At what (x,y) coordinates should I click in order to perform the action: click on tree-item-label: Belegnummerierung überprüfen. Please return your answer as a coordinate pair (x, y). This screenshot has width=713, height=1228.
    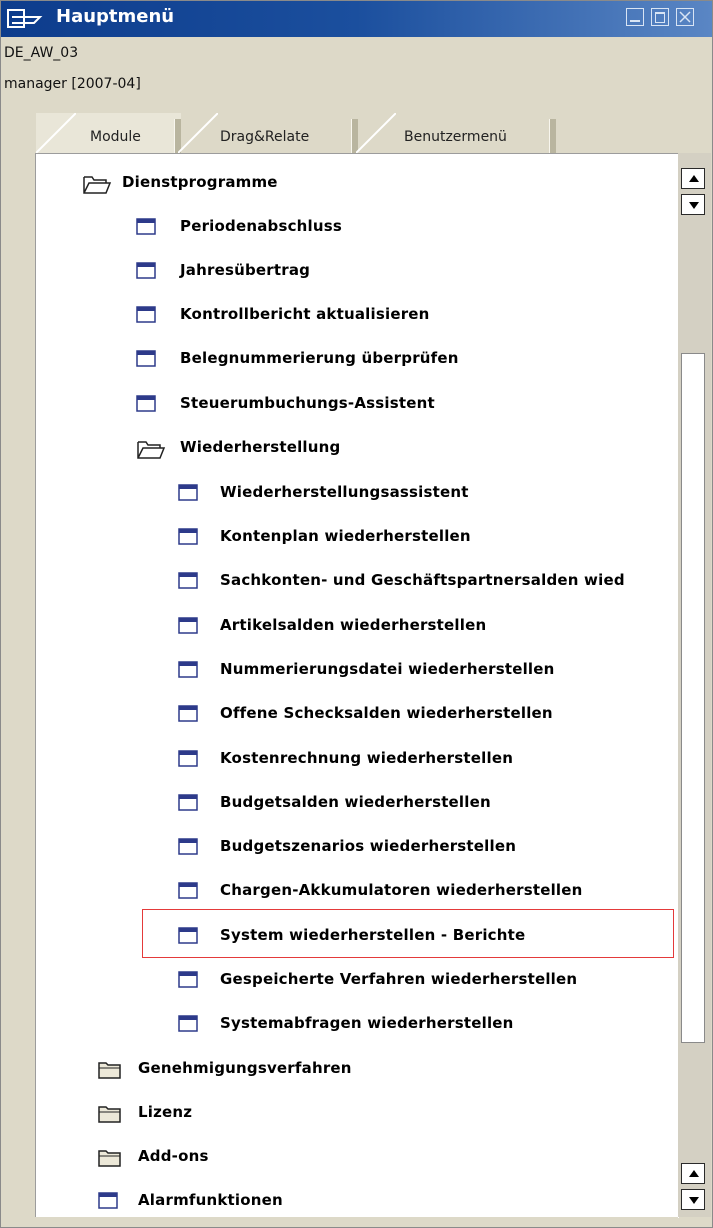
    Looking at the image, I should click on (319, 358).